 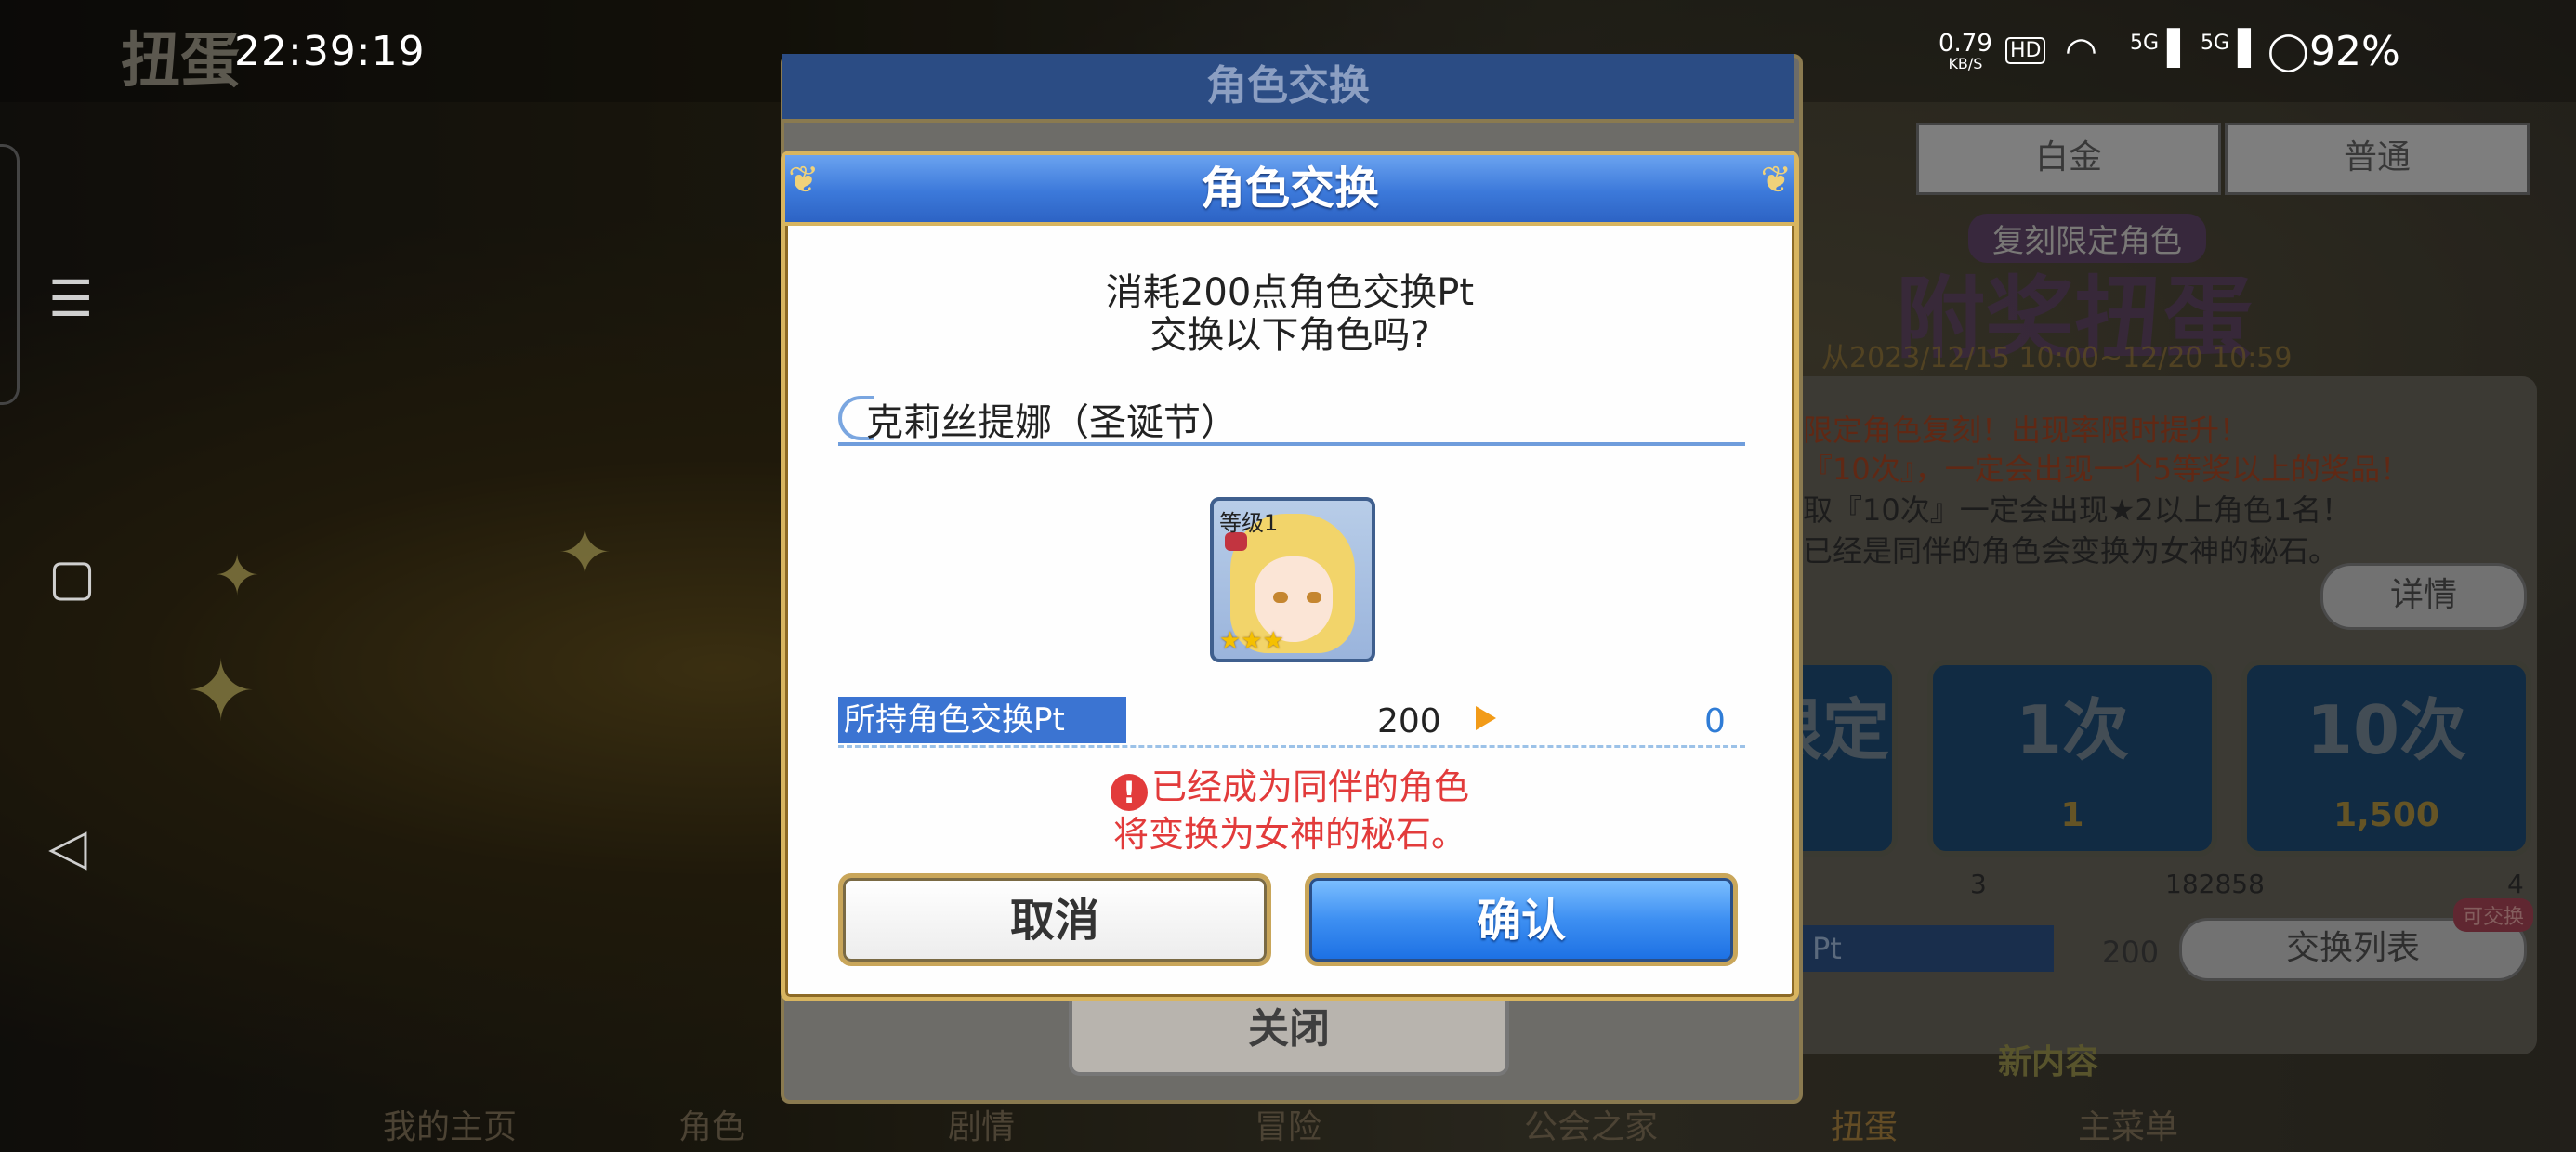 What do you see at coordinates (1129, 792) in the screenshot?
I see `warning-icon: !` at bounding box center [1129, 792].